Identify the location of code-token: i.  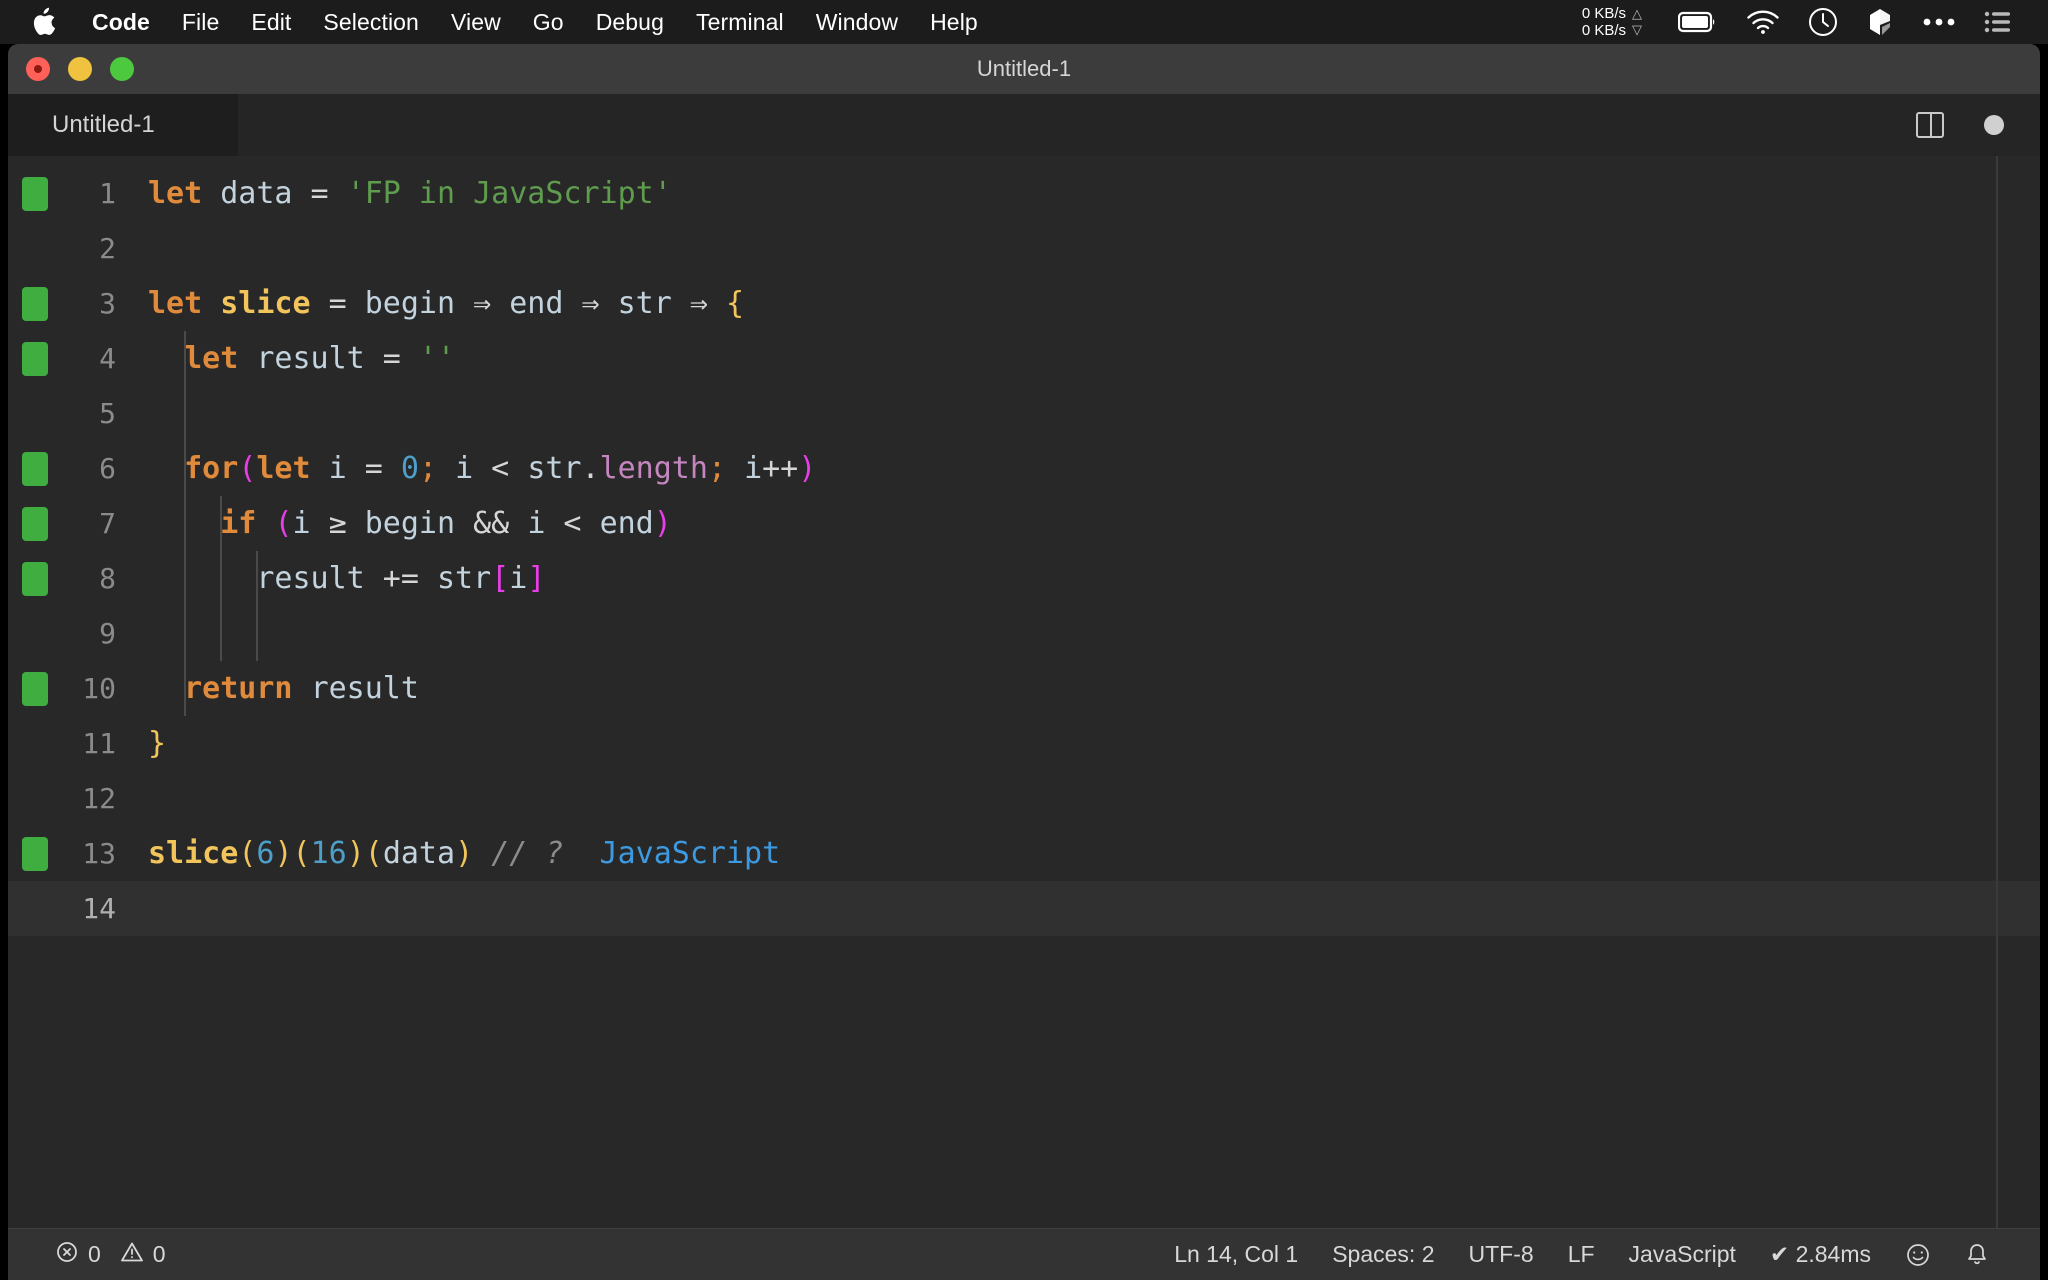
(464, 468).